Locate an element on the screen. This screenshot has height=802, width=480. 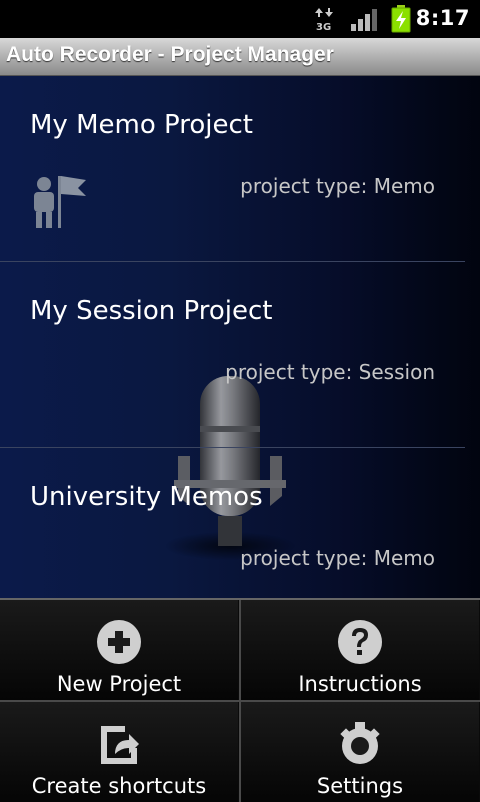
menu-divider-horizontal is located at coordinates (240, 701).